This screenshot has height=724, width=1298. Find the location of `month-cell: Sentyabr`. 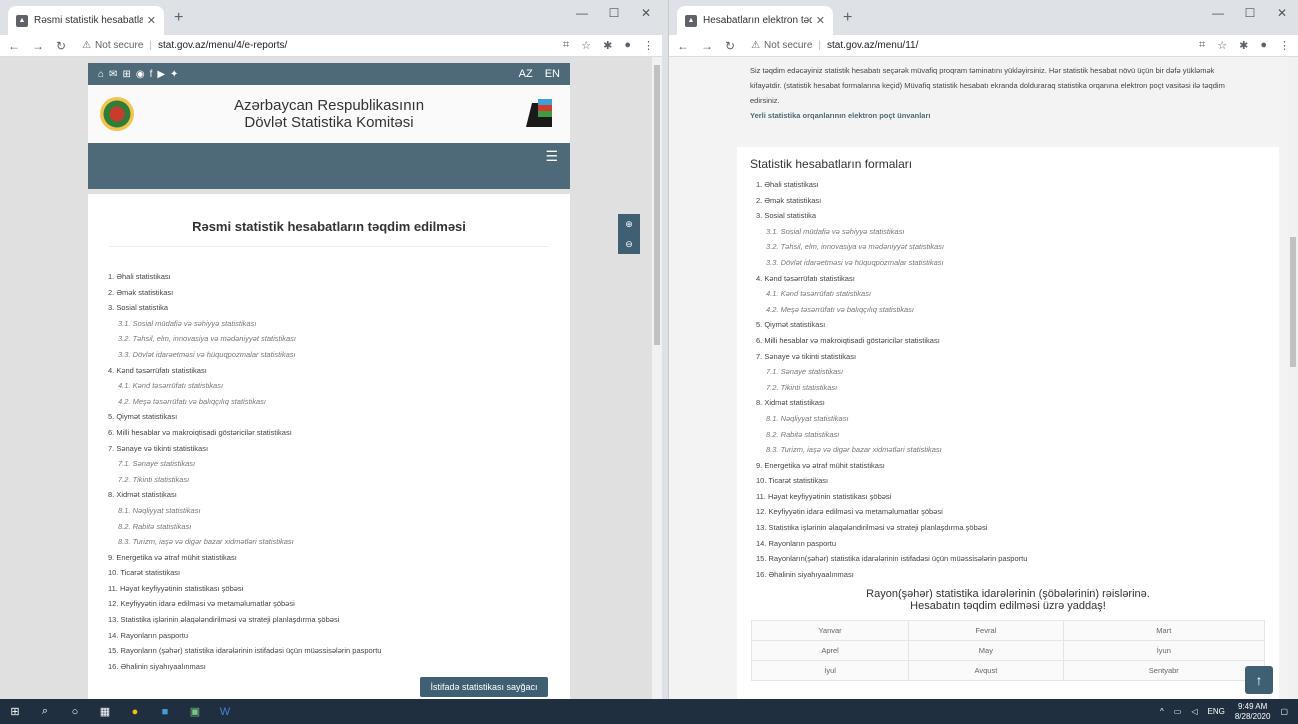

month-cell: Sentyabr is located at coordinates (1164, 671).